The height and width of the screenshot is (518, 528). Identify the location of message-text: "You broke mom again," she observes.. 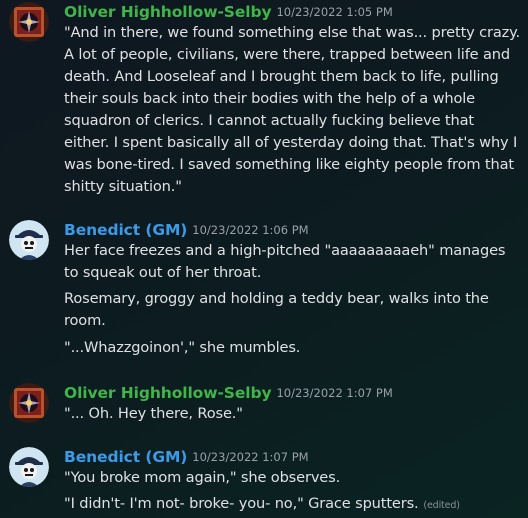
(202, 477).